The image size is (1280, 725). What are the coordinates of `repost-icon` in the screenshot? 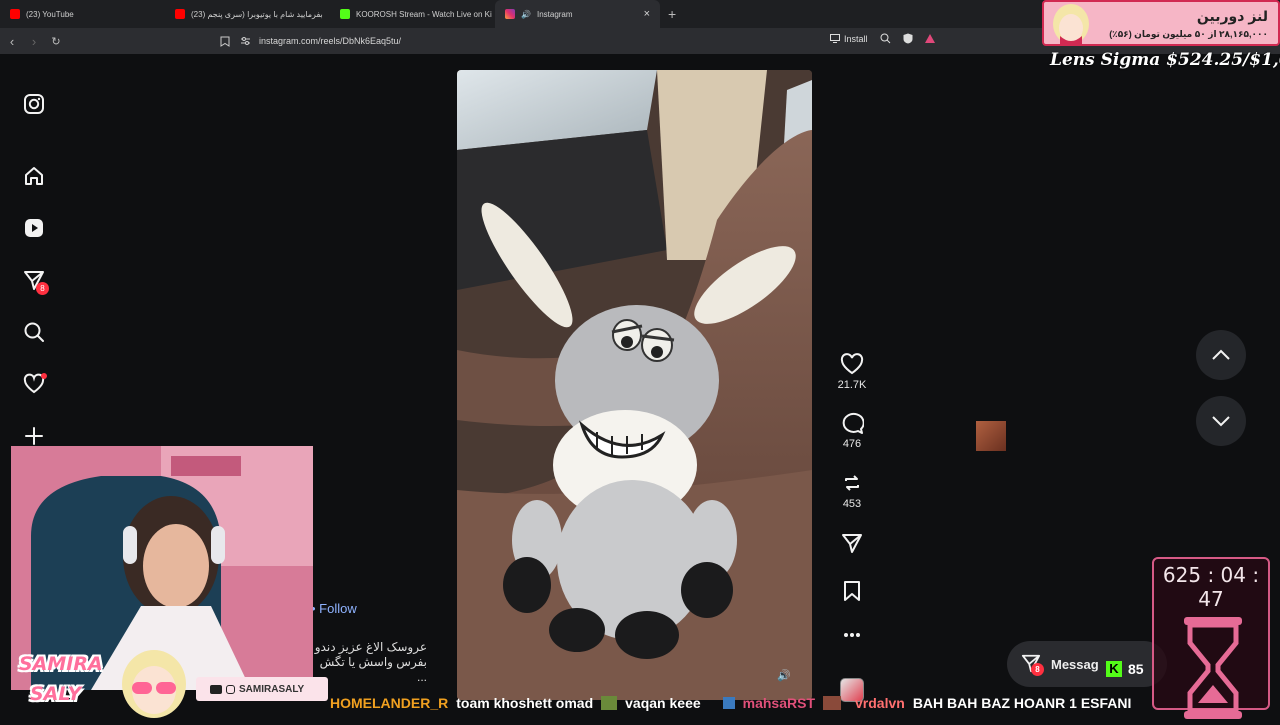 It's located at (852, 483).